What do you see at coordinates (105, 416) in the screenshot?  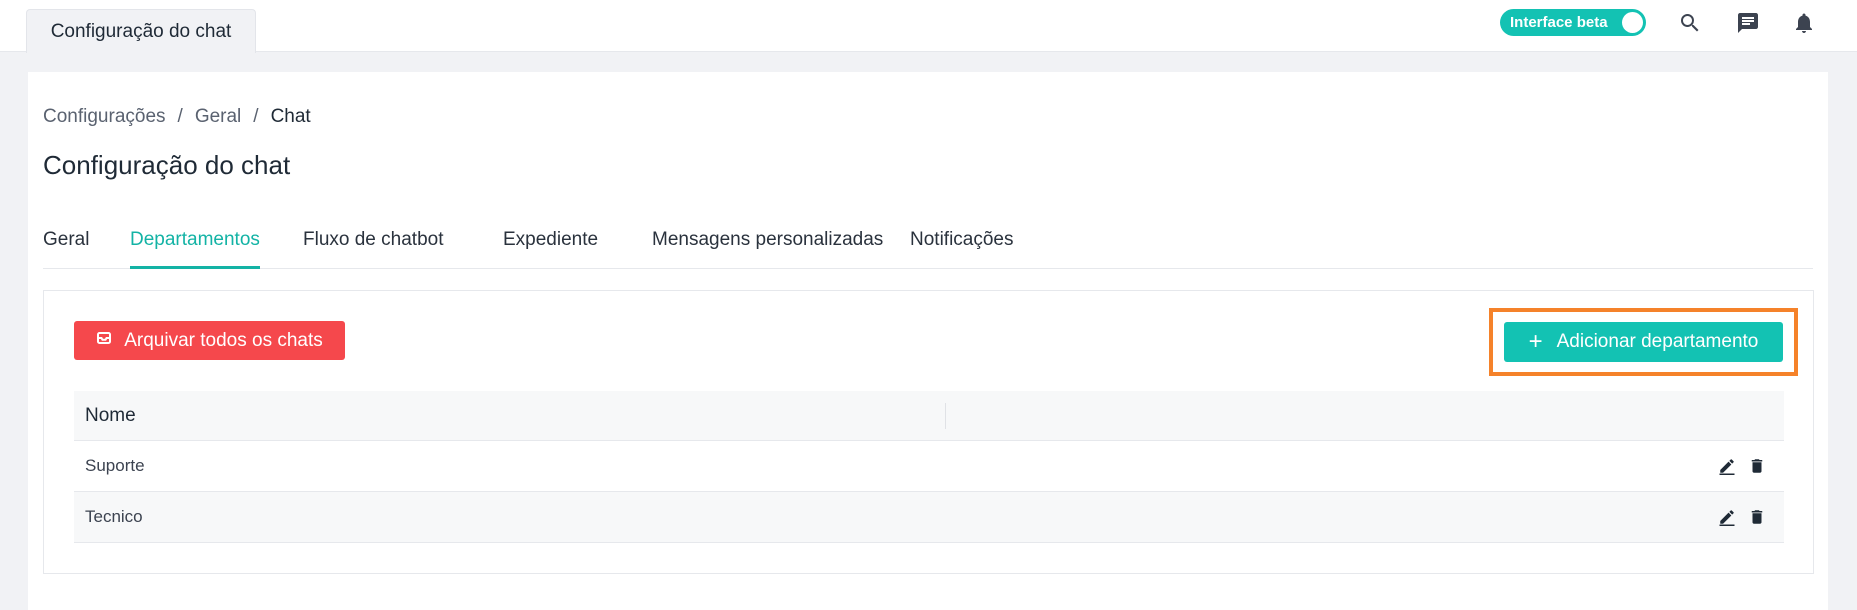 I see `column-header-nome: Nome` at bounding box center [105, 416].